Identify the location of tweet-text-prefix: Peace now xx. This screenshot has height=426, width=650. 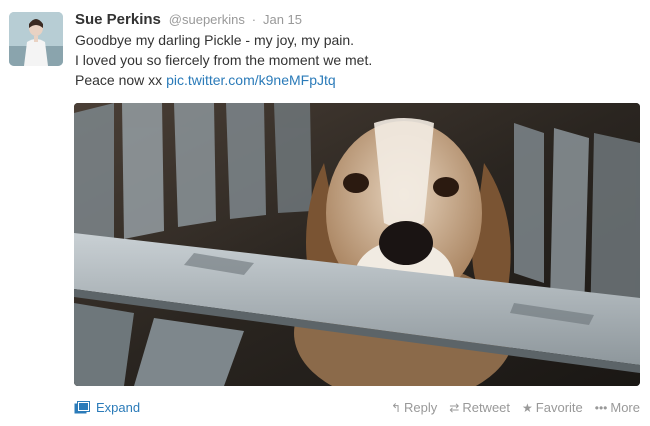
(121, 80).